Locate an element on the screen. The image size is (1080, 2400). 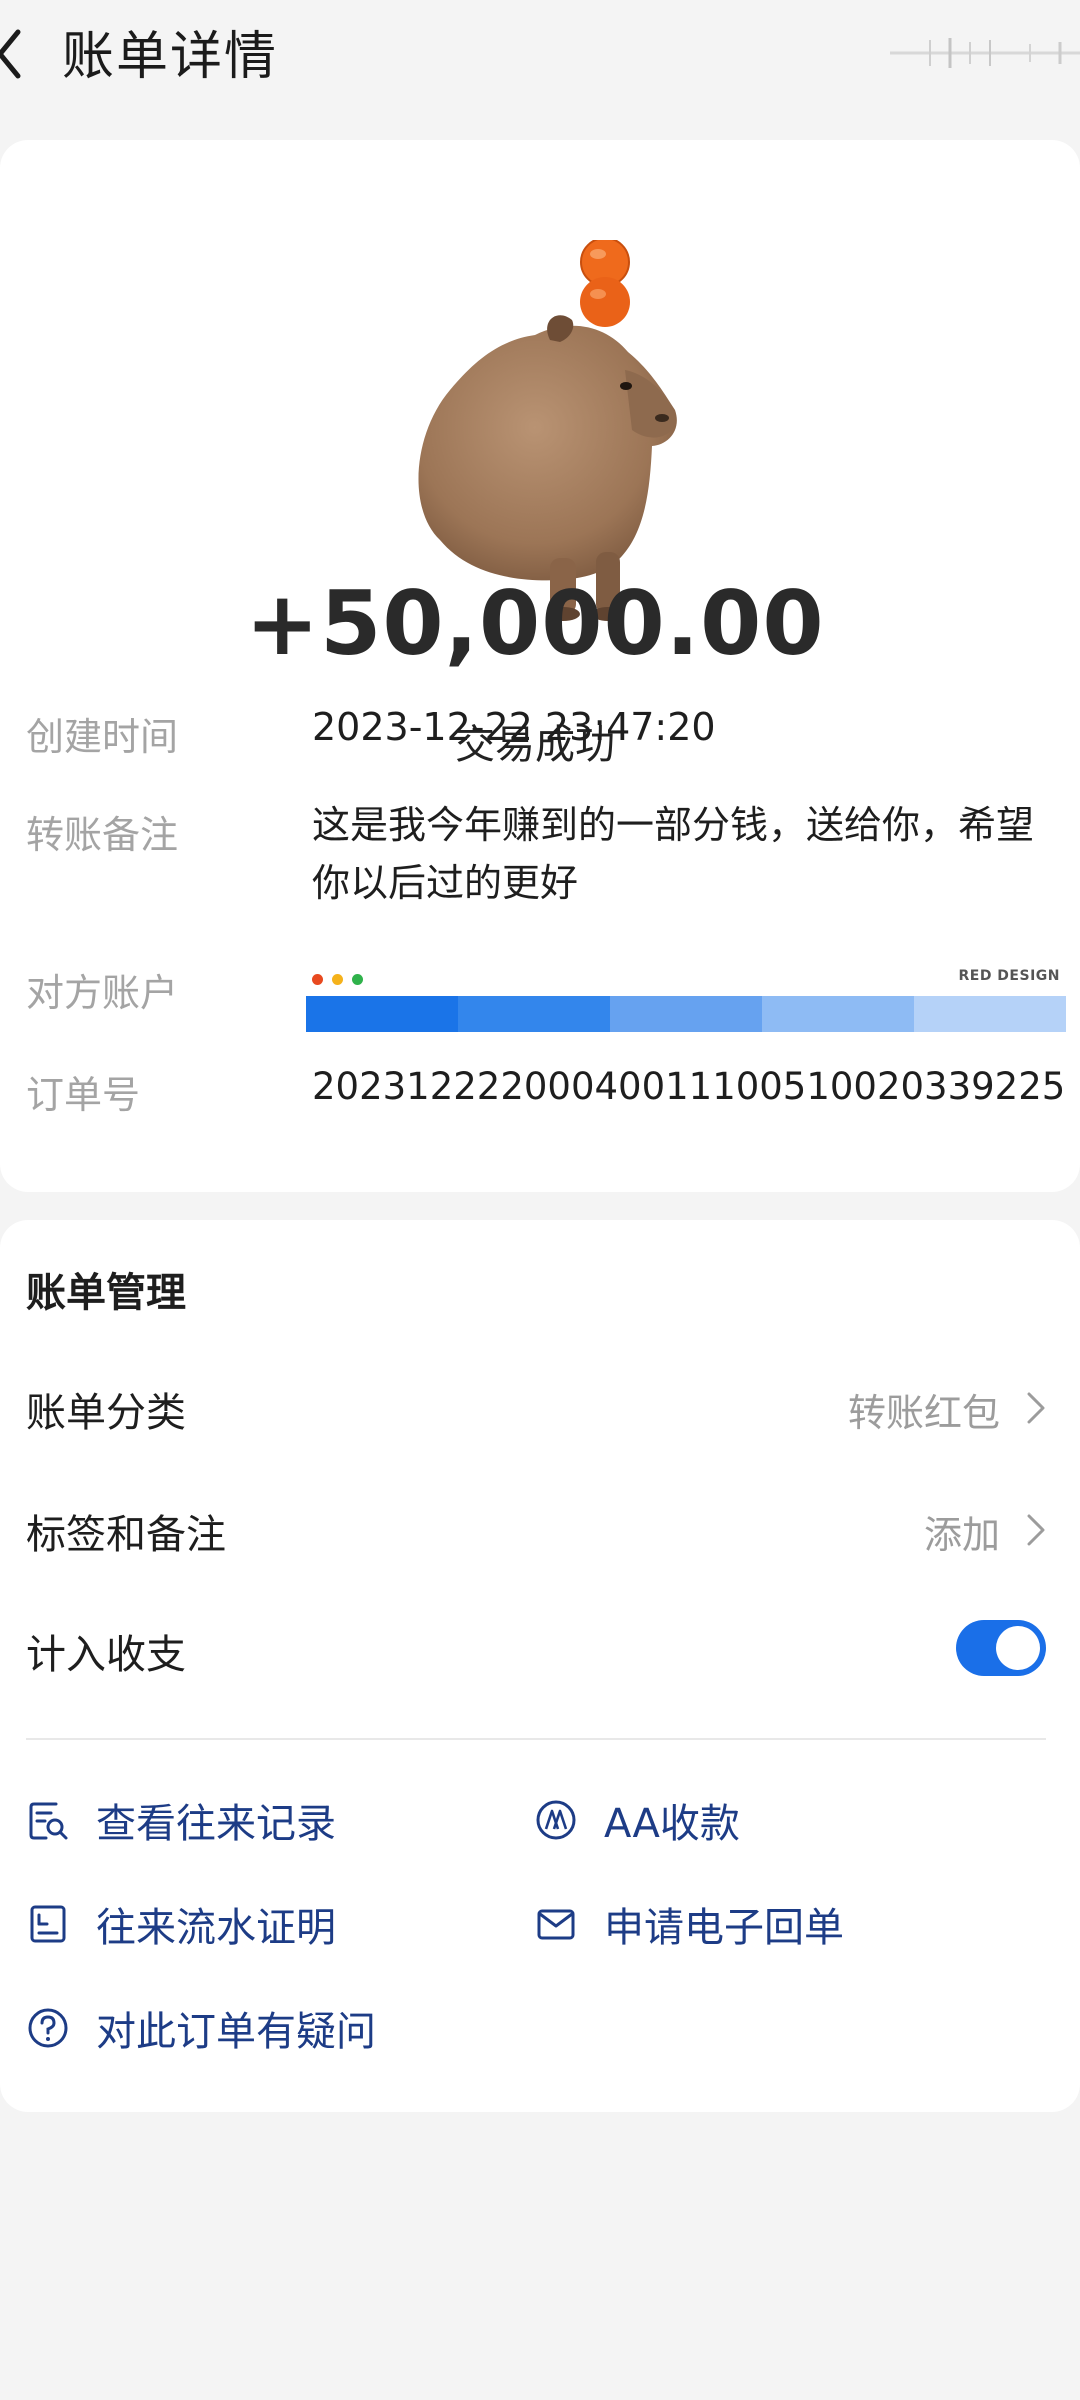
tags-notes-value: 添加 is located at coordinates (961, 1535).